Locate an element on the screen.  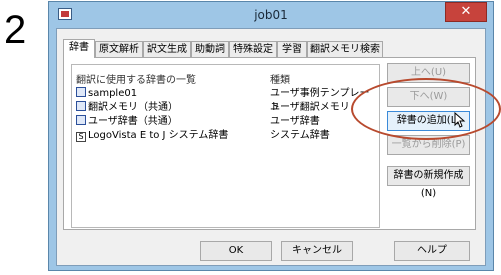
system-dictionary-icon: S is located at coordinates (81, 137).